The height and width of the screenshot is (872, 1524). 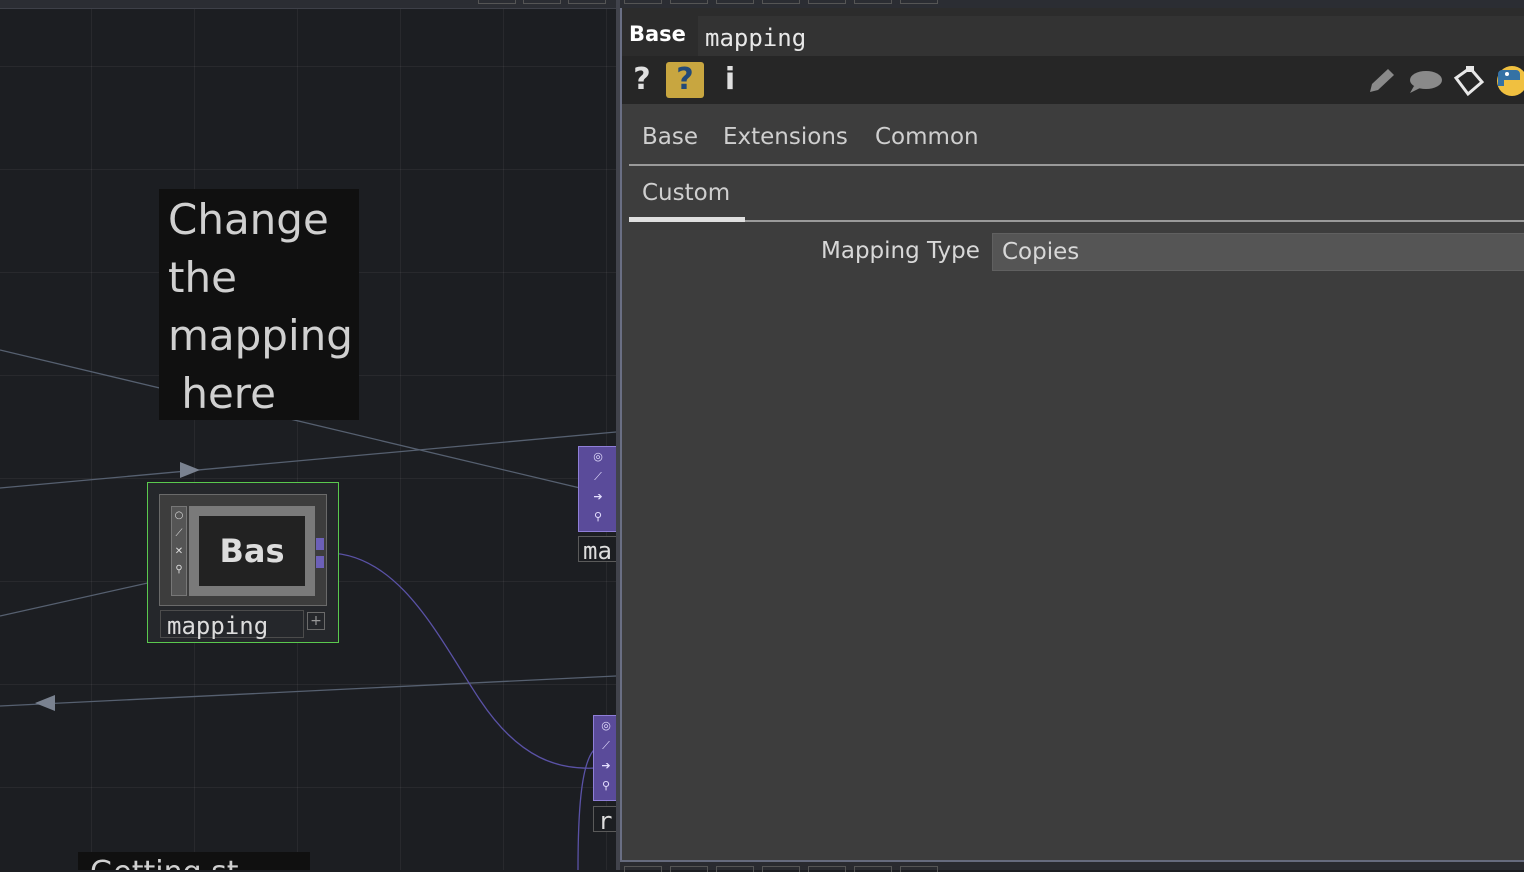 What do you see at coordinates (179, 516) in the screenshot?
I see `viewer-icon: ○` at bounding box center [179, 516].